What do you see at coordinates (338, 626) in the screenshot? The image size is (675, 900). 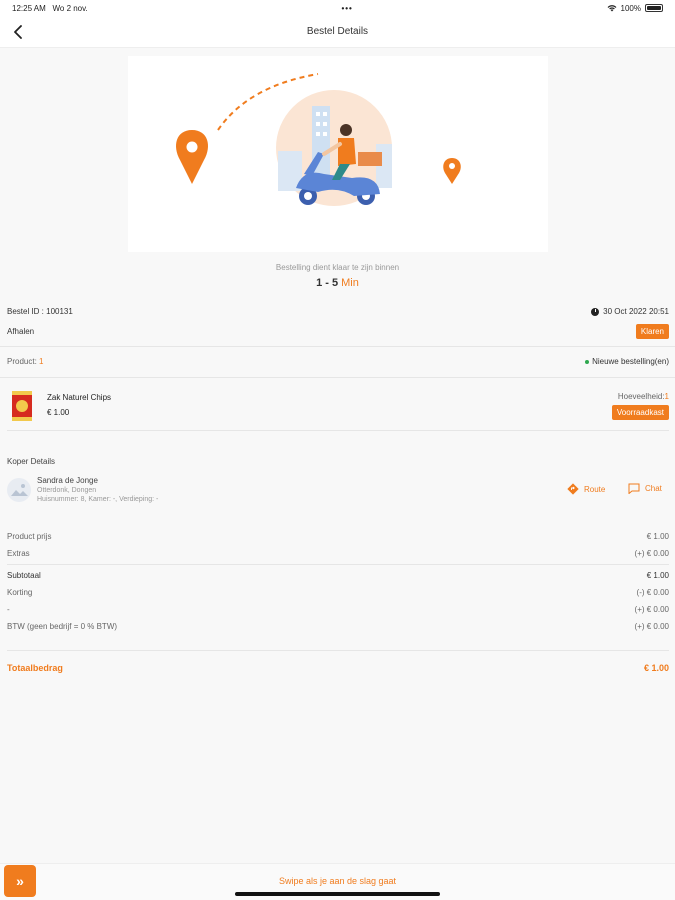 I see `summary-vat-row: BTW (geen bedrijf = 0 % BTW) (+) € 0.00` at bounding box center [338, 626].